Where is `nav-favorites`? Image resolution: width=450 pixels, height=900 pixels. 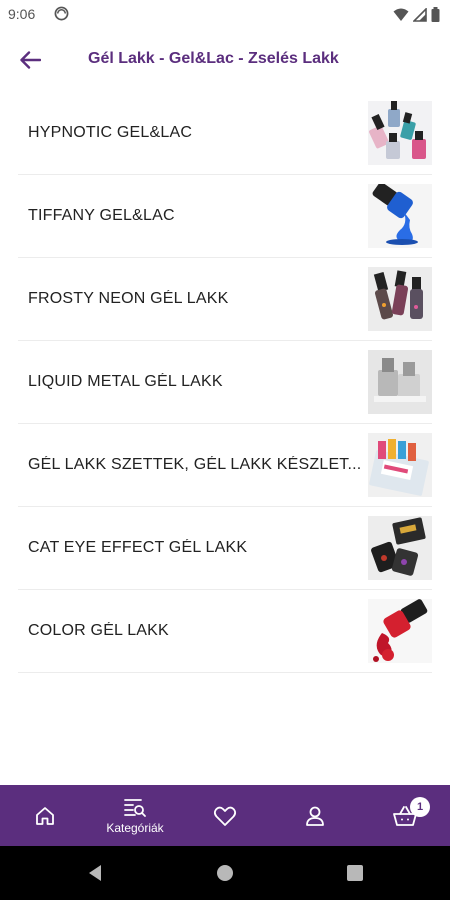
nav-favorites is located at coordinates (225, 815).